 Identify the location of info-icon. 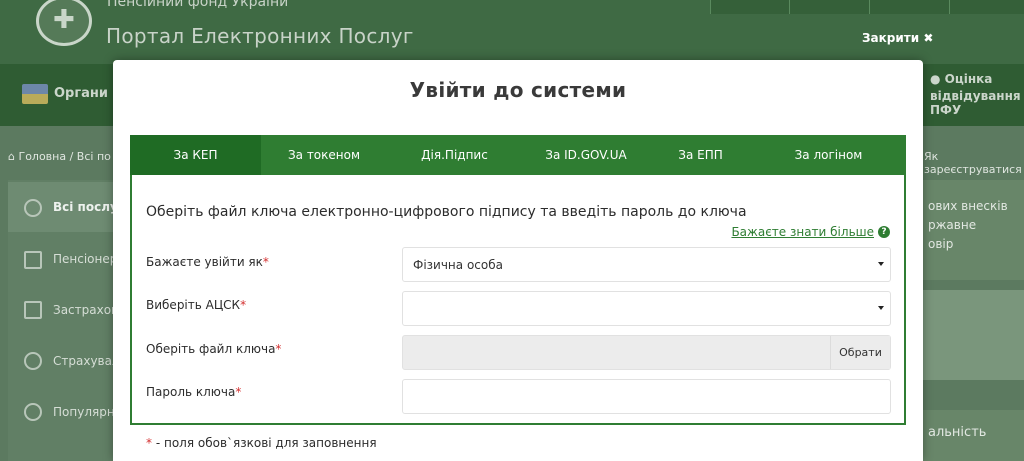
(33, 361).